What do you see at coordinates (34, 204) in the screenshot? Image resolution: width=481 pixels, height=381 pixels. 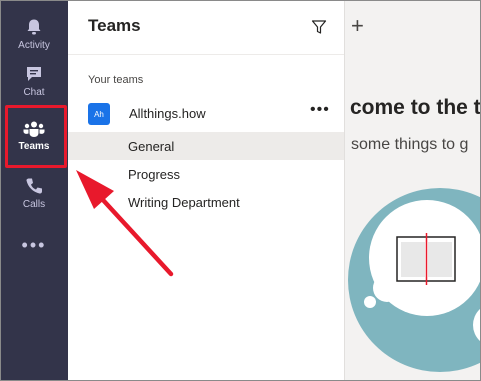 I see `rail-item-label: Calls` at bounding box center [34, 204].